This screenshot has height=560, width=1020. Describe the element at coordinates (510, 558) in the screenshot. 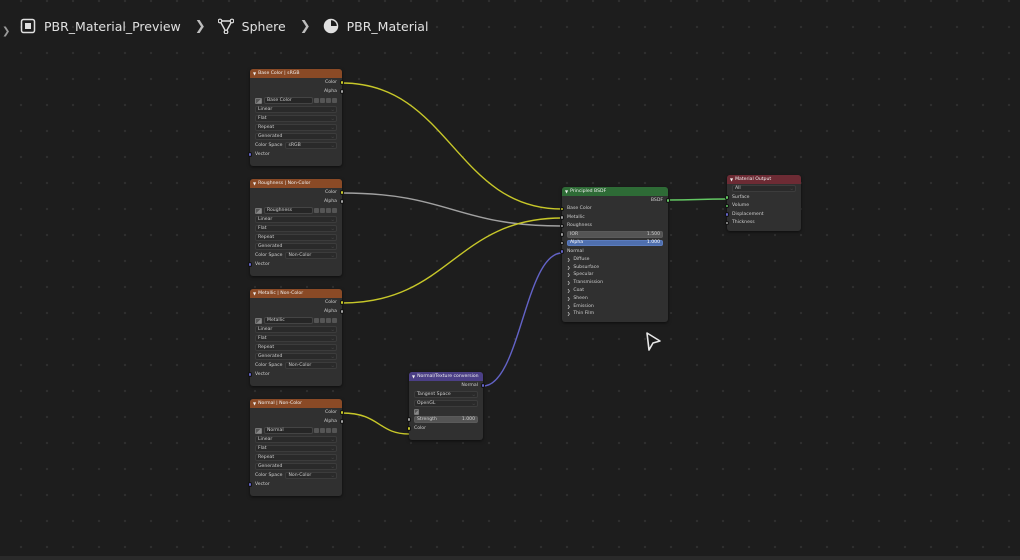

I see `horizontal-scrollbar` at that location.